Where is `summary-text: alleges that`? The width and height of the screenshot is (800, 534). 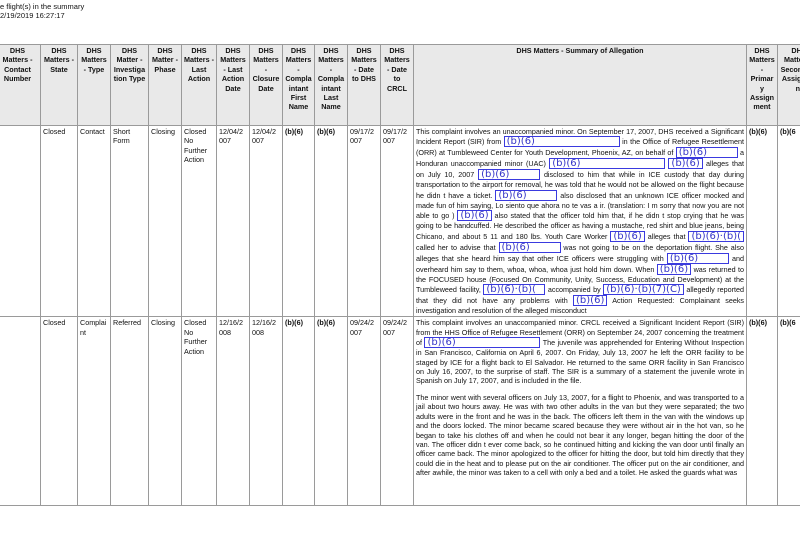
summary-text: alleges that is located at coordinates (666, 236).